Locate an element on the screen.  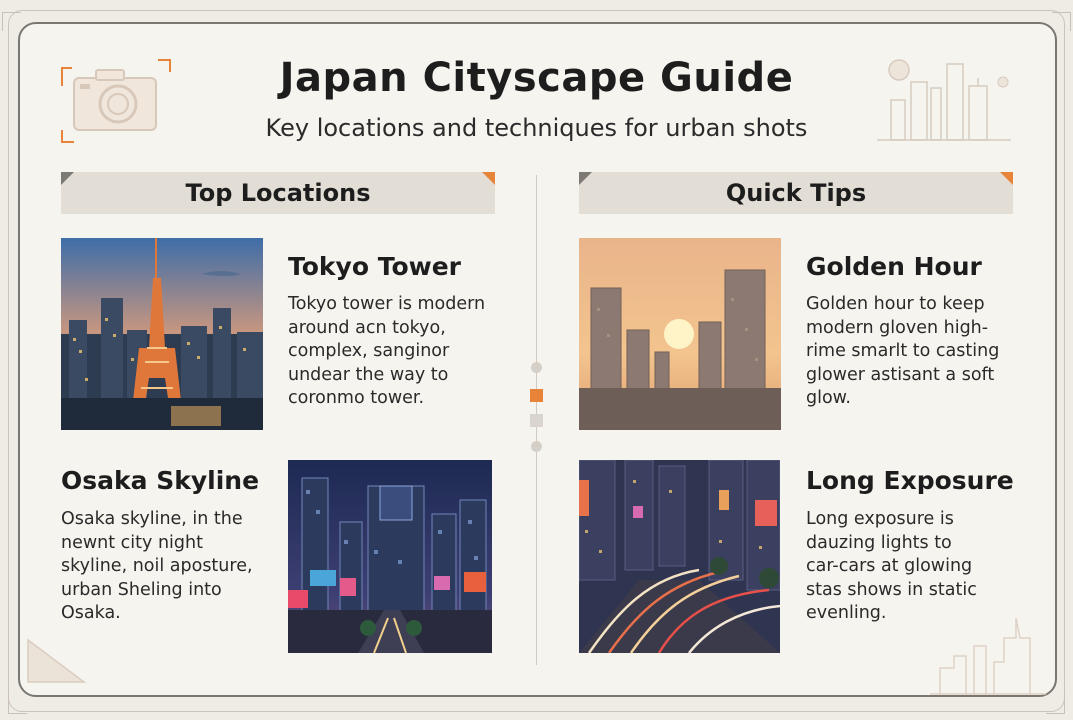
section-label: Quick Tips is located at coordinates (796, 193).